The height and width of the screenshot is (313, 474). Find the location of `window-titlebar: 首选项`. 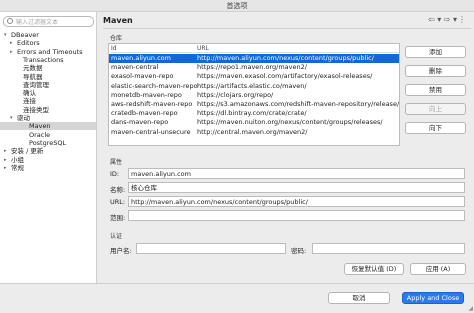

window-titlebar: 首选项 is located at coordinates (237, 6).